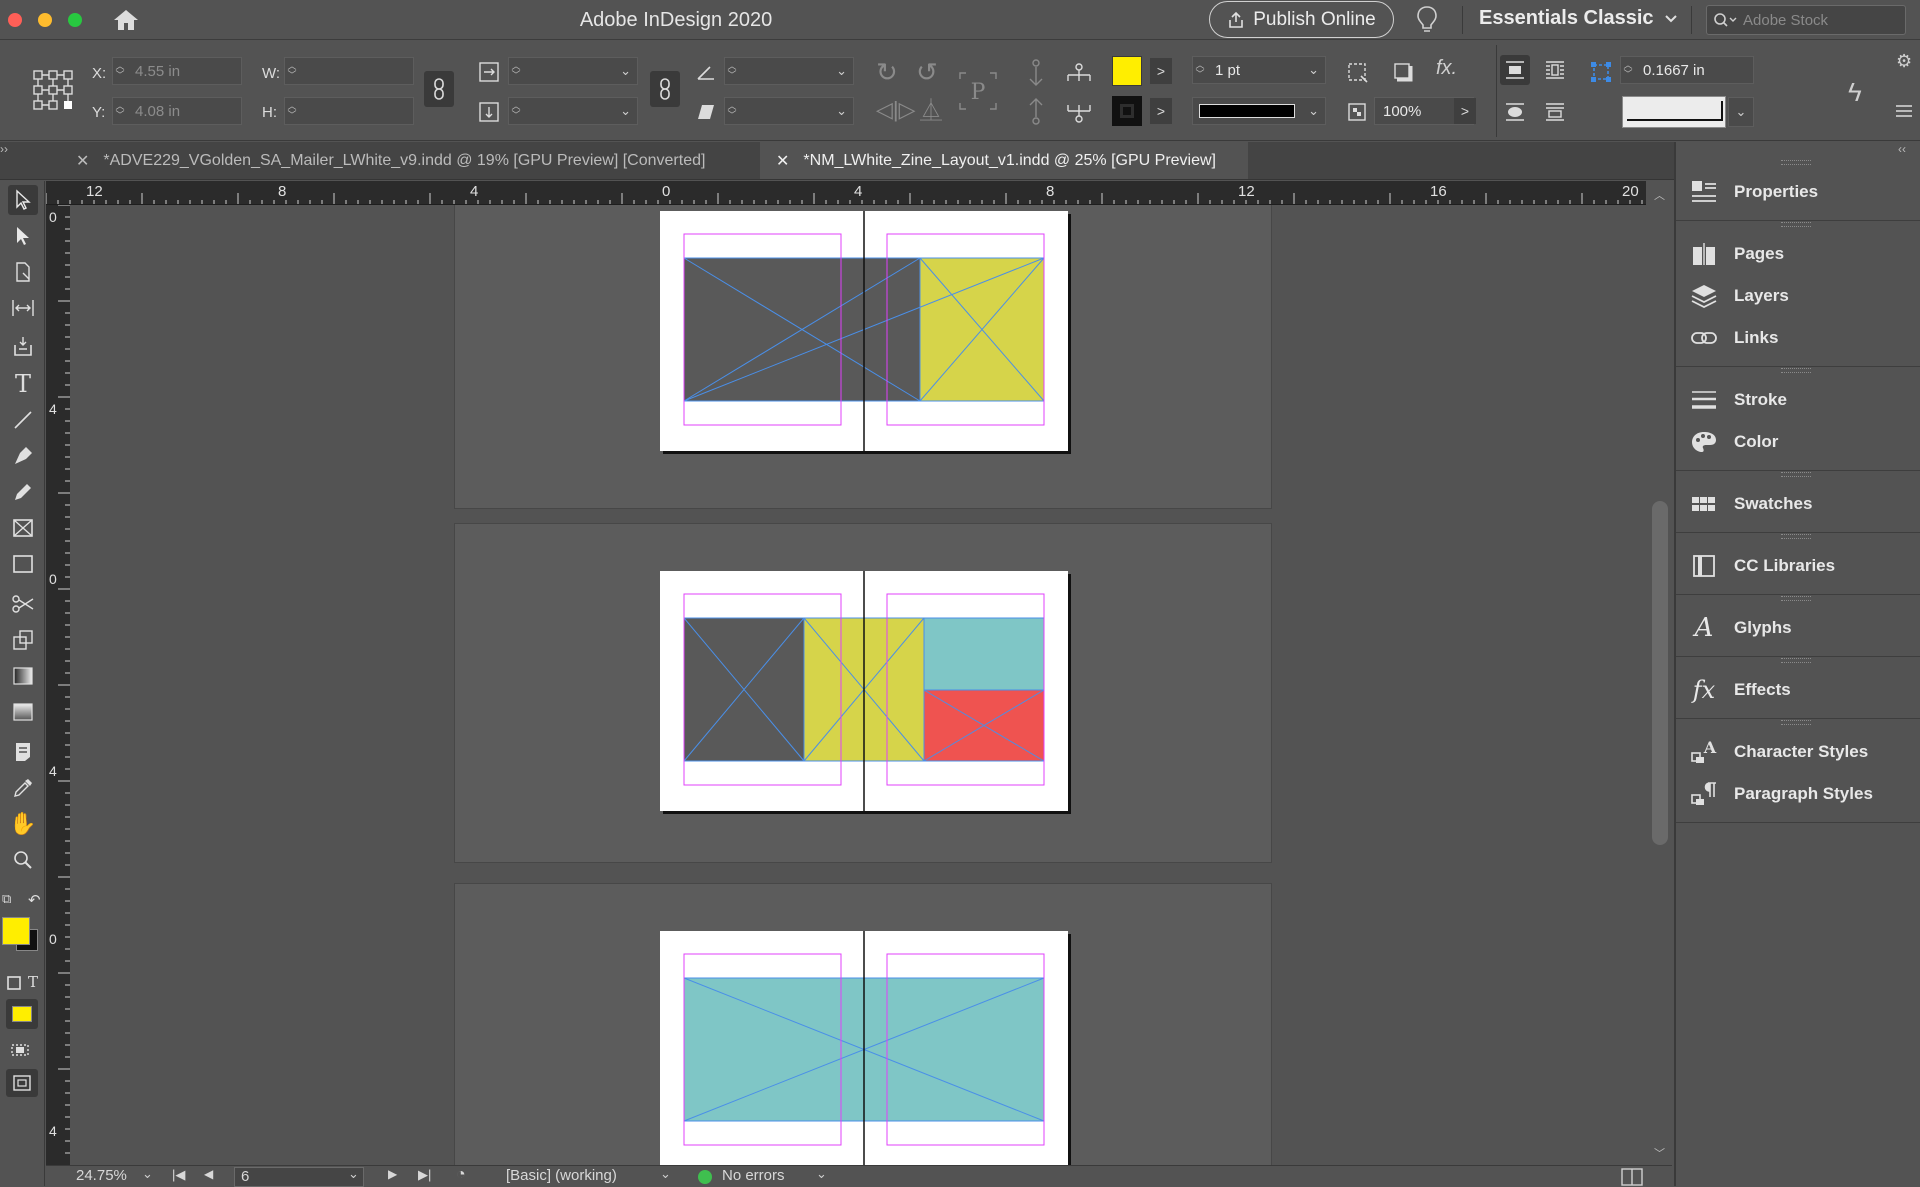 This screenshot has width=1920, height=1187. What do you see at coordinates (846, 193) in the screenshot?
I see `horizontal-ruler: 12 8 4 0 4 8 12 16 20` at bounding box center [846, 193].